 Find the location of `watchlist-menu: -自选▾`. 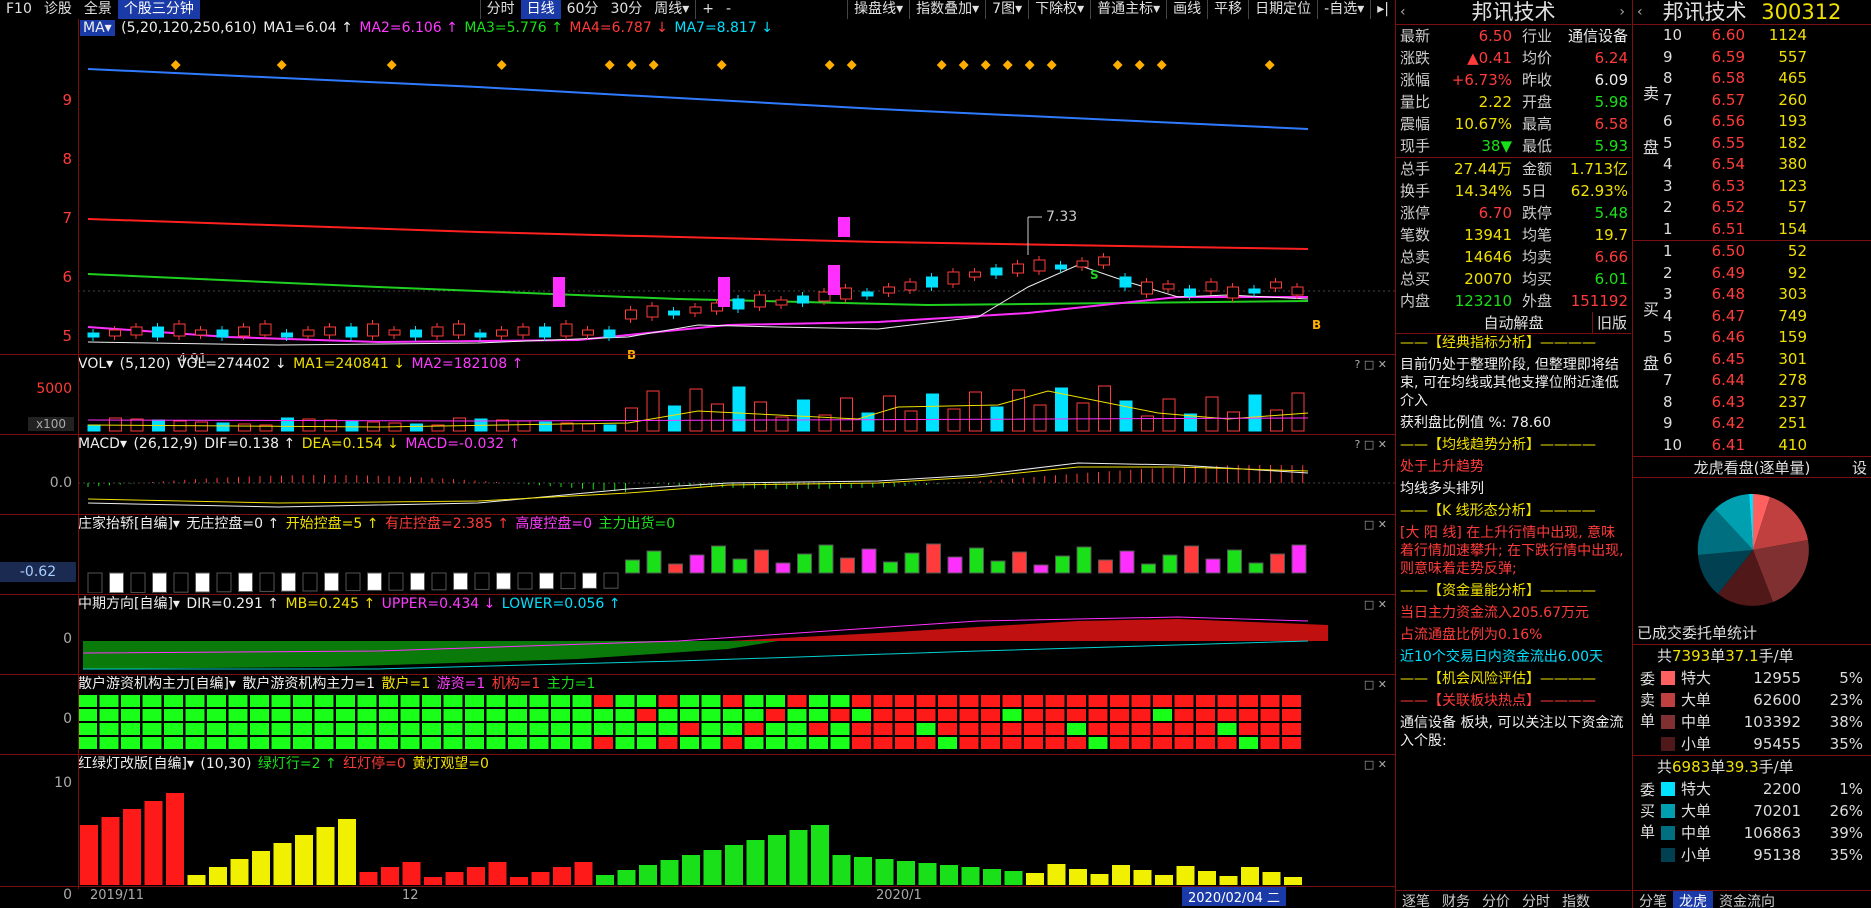

watchlist-menu: -自选▾ is located at coordinates (1343, 9).